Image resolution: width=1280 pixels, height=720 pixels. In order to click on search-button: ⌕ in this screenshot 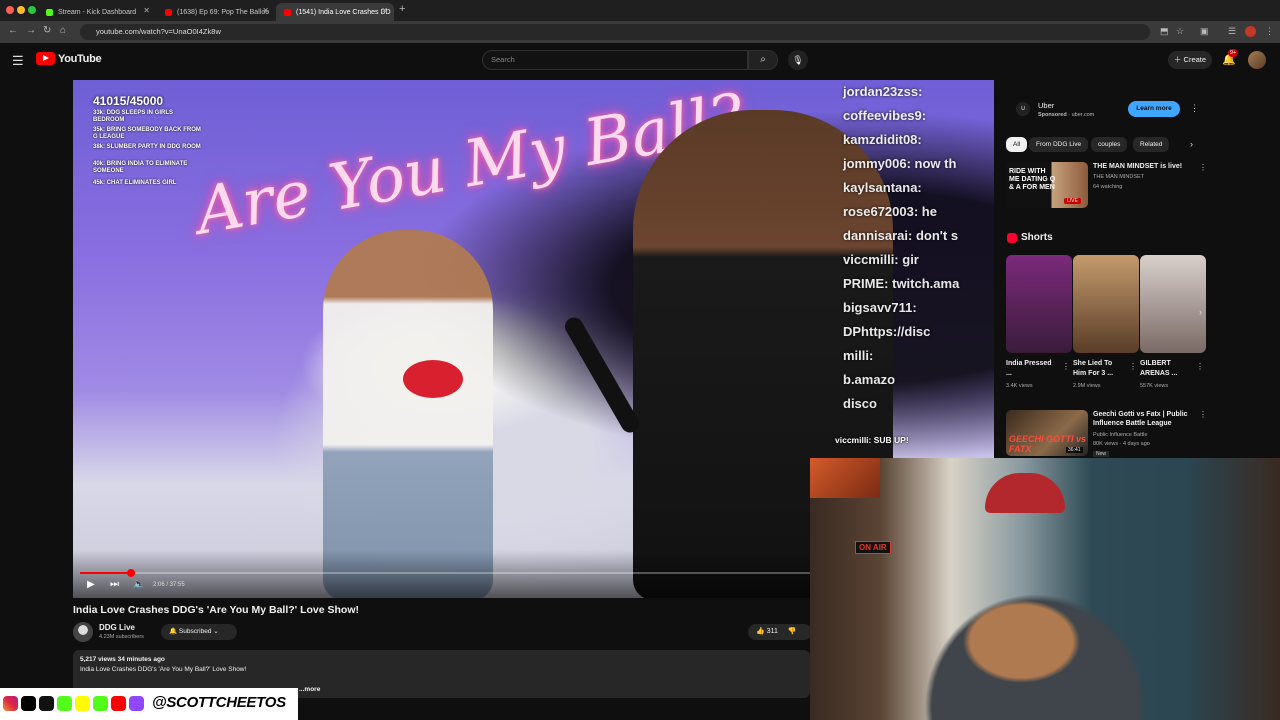, I will do `click(763, 60)`.